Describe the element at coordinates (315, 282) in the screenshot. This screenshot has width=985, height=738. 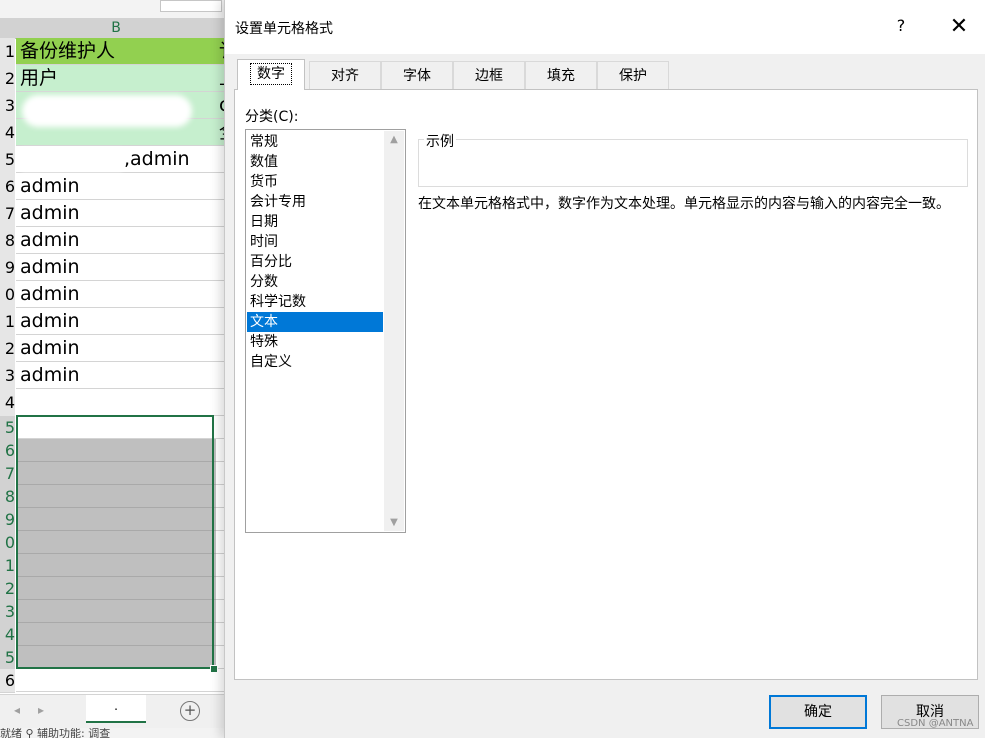
I see `category-item: 分数` at that location.